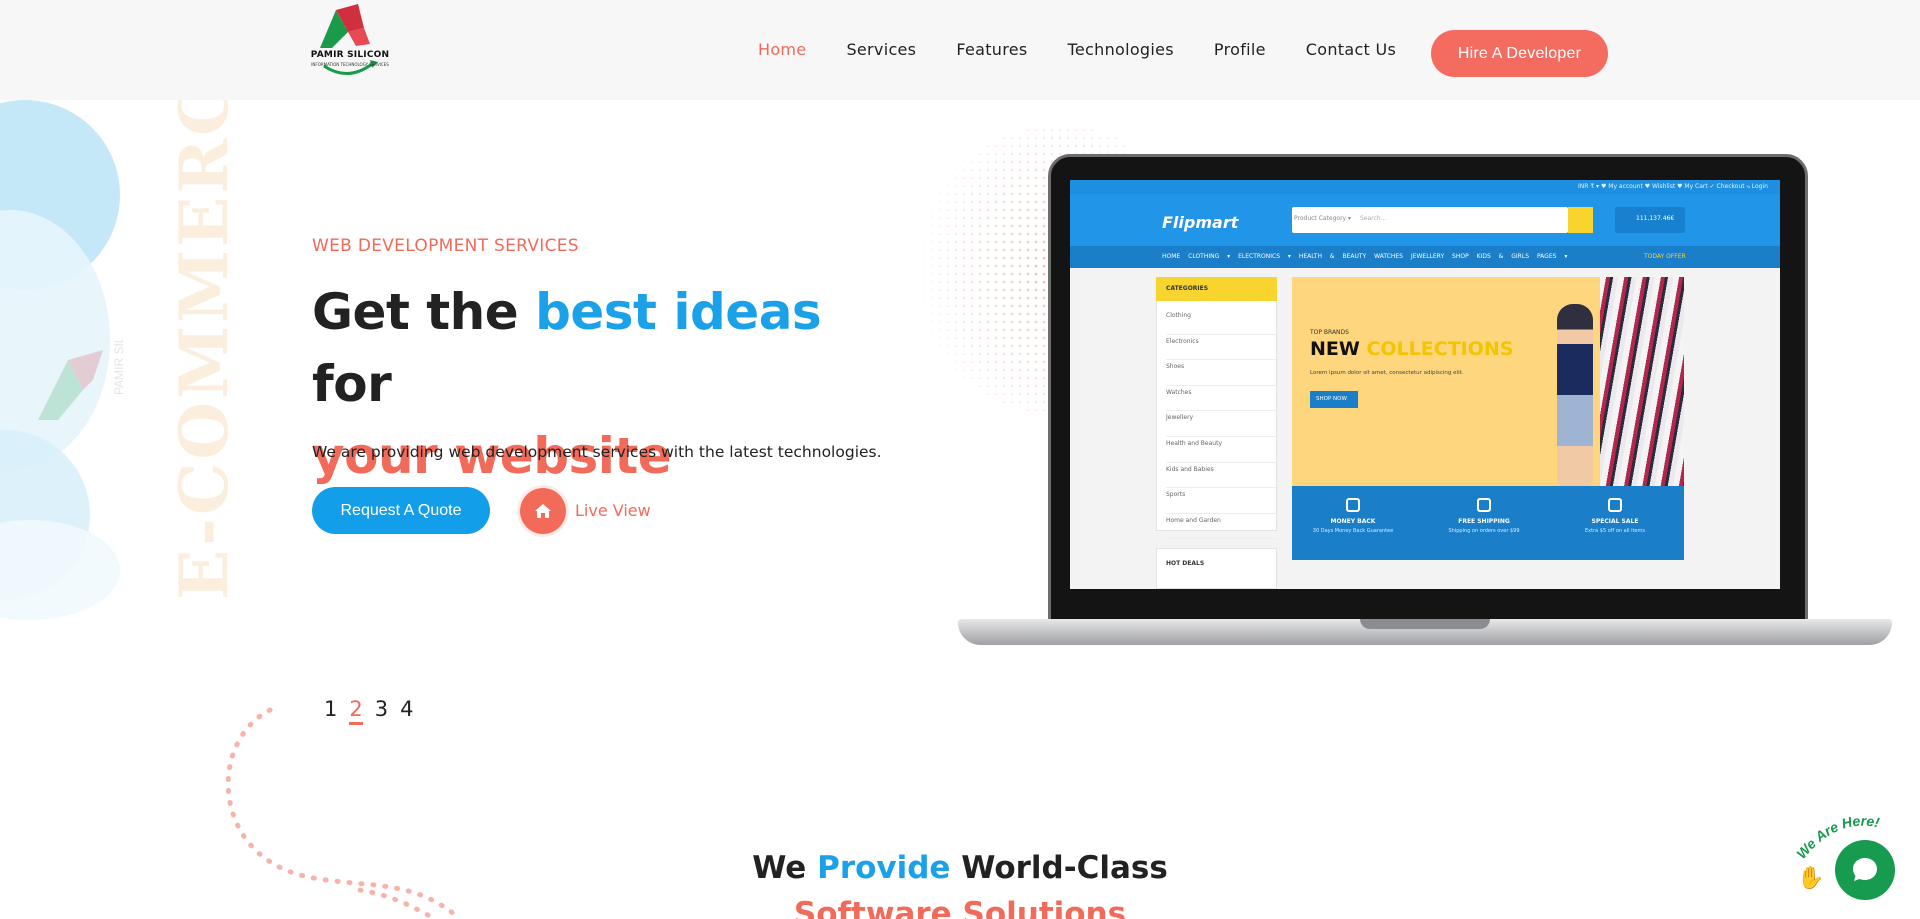 The image size is (1920, 919). I want to click on mockup-category-item: Health and Beauty, so click(1221, 450).